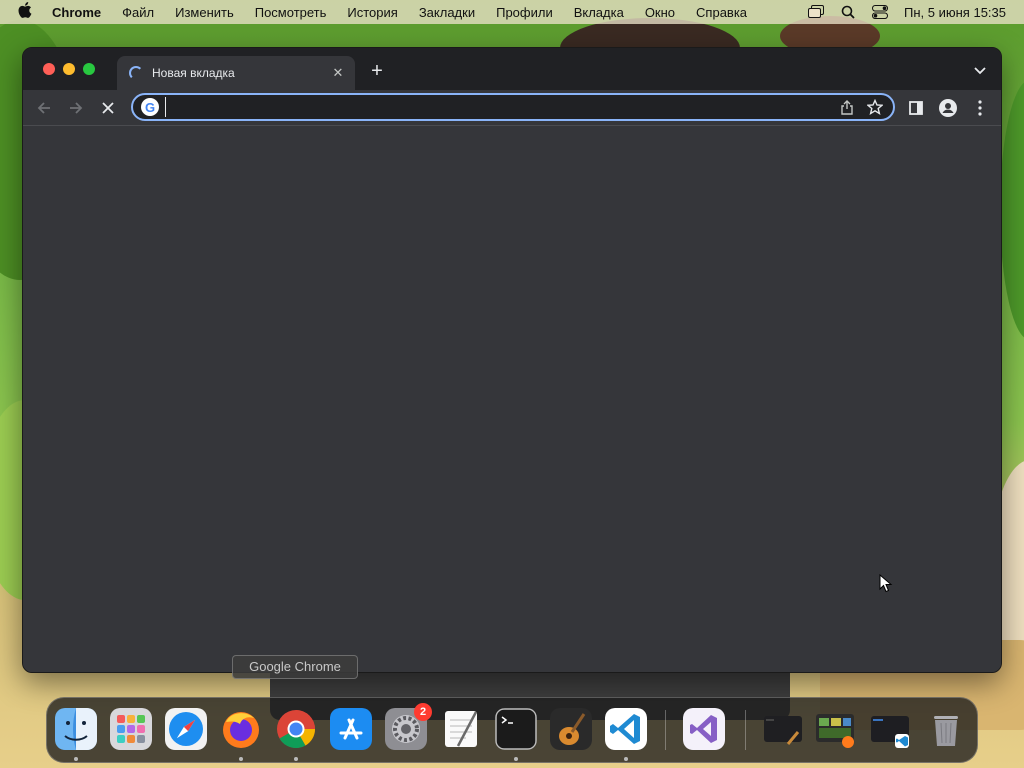 This screenshot has height=768, width=1024. I want to click on textedit-icon, so click(461, 729).